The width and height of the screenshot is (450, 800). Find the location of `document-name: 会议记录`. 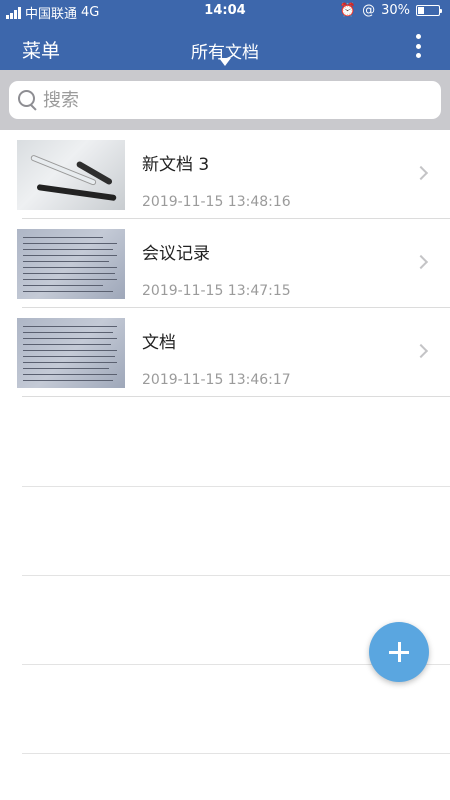

document-name: 会议记录 is located at coordinates (176, 254).